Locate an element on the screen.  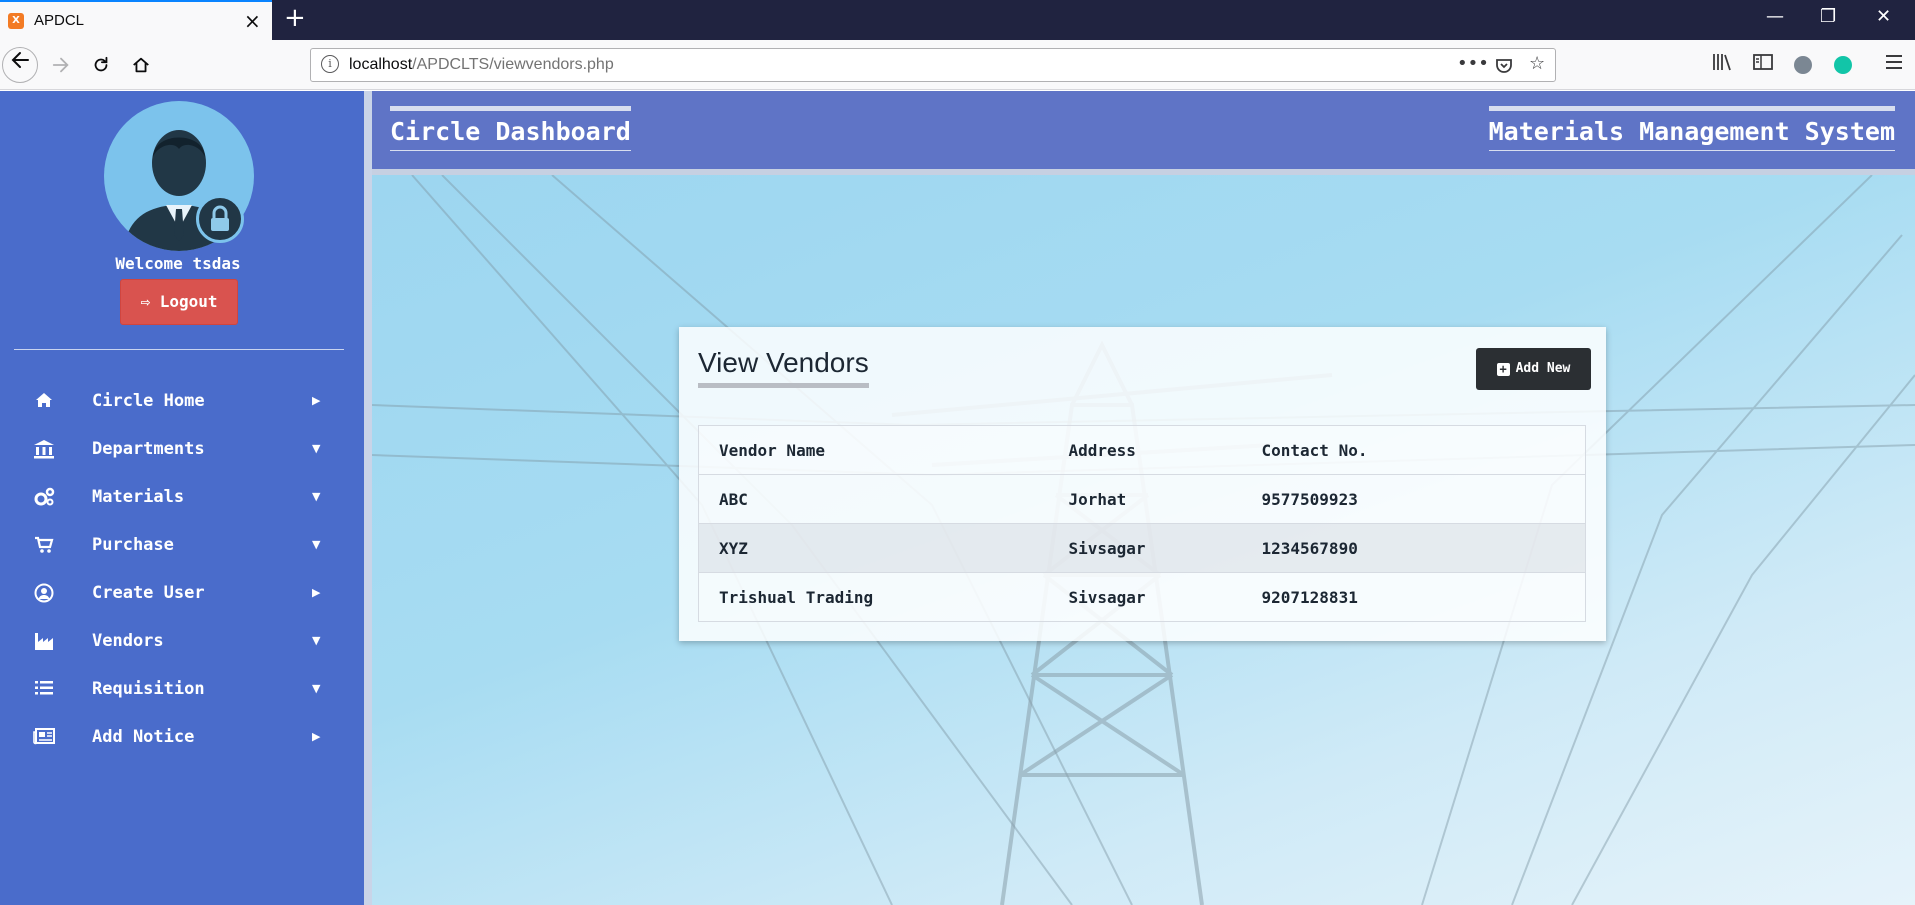
more-icon: ••• is located at coordinates (1473, 63).